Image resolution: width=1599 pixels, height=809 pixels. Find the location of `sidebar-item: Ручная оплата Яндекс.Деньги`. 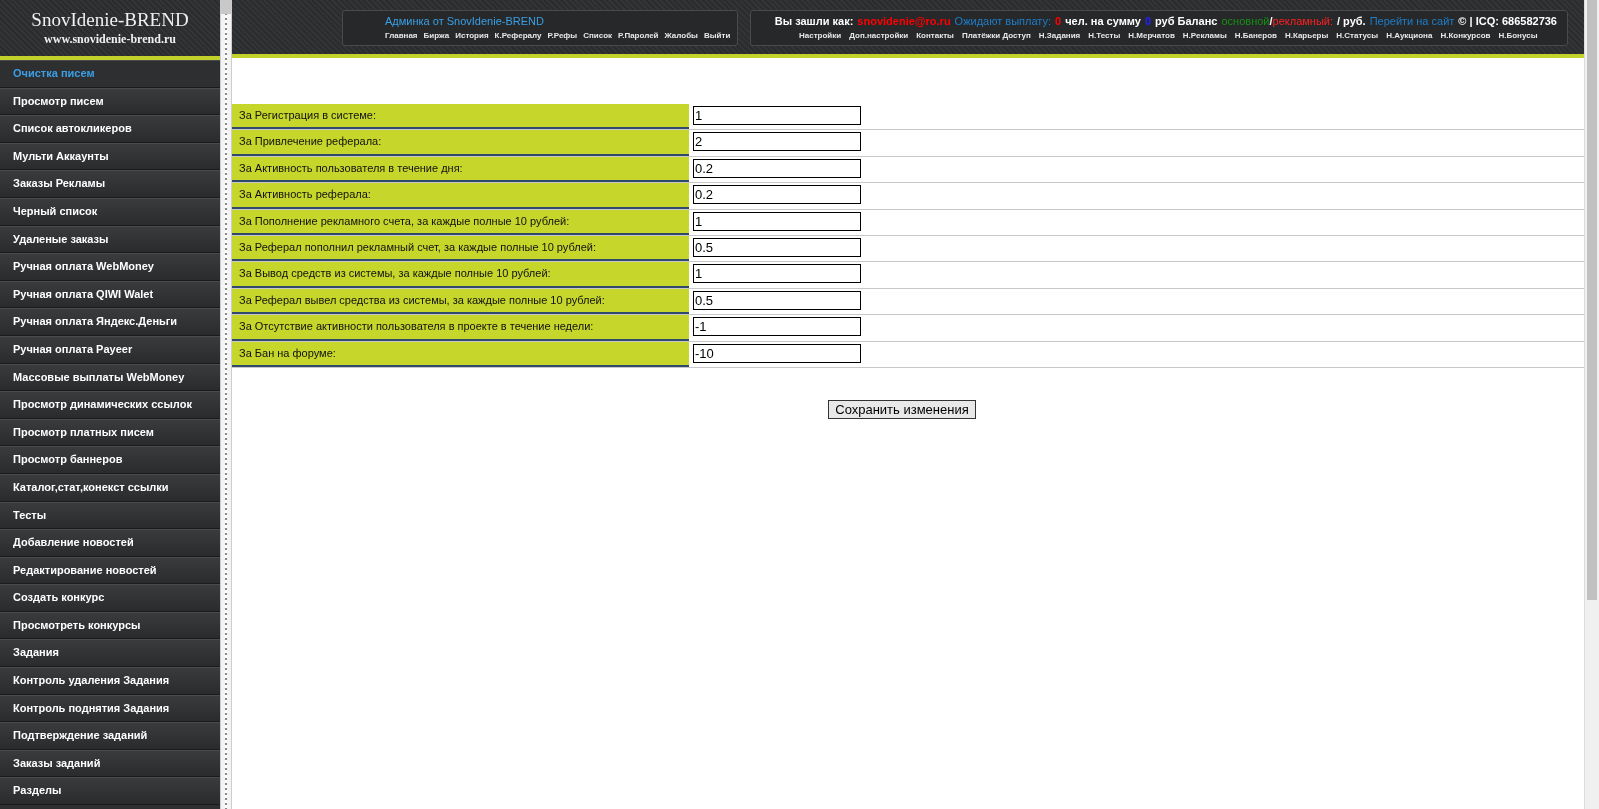

sidebar-item: Ручная оплата Яндекс.Деньги is located at coordinates (110, 322).